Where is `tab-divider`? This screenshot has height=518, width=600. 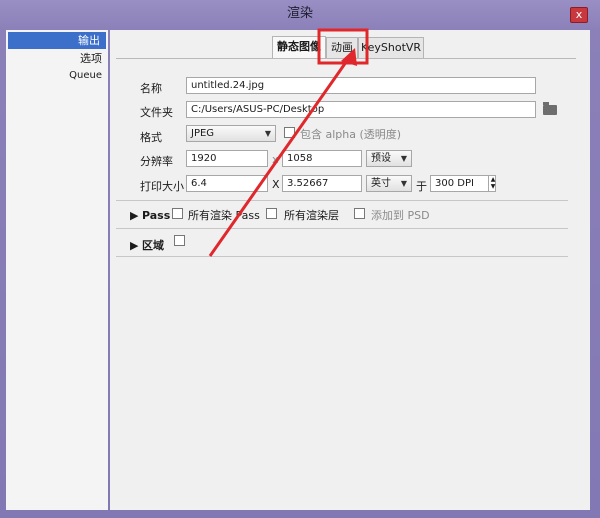 tab-divider is located at coordinates (346, 58).